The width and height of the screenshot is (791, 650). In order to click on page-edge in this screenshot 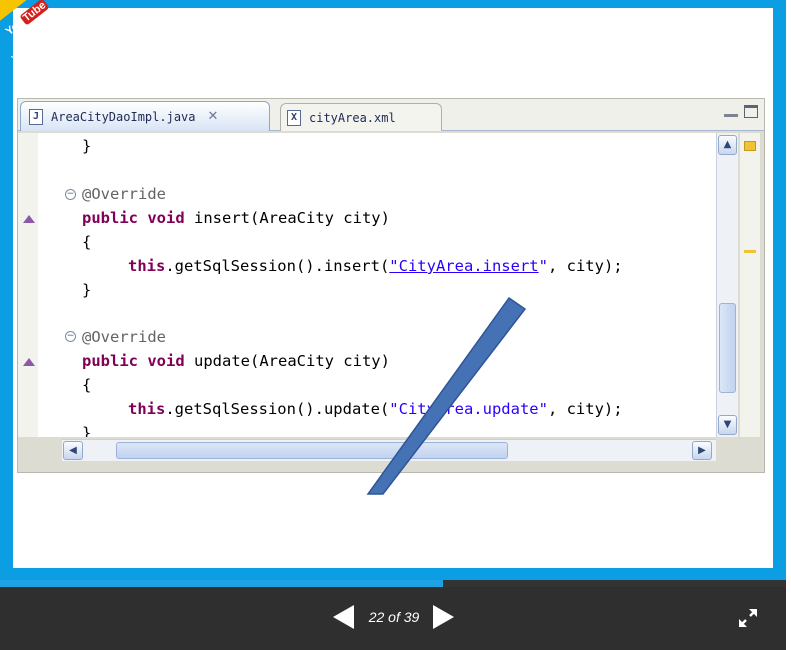, I will do `click(788, 325)`.